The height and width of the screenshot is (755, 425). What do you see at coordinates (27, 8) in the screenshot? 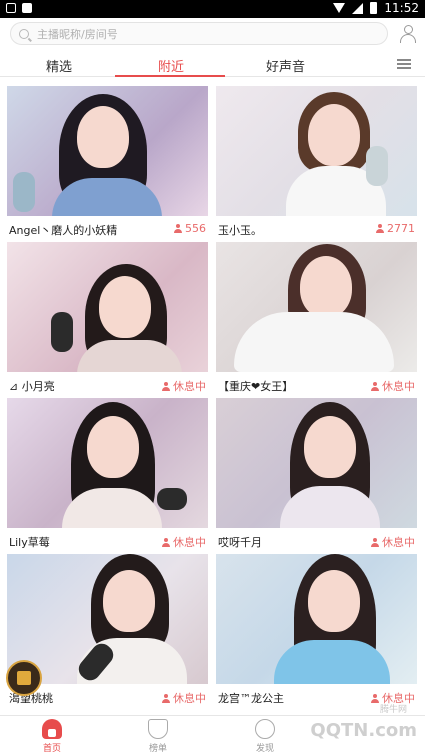
I see `app-notification-icon` at bounding box center [27, 8].